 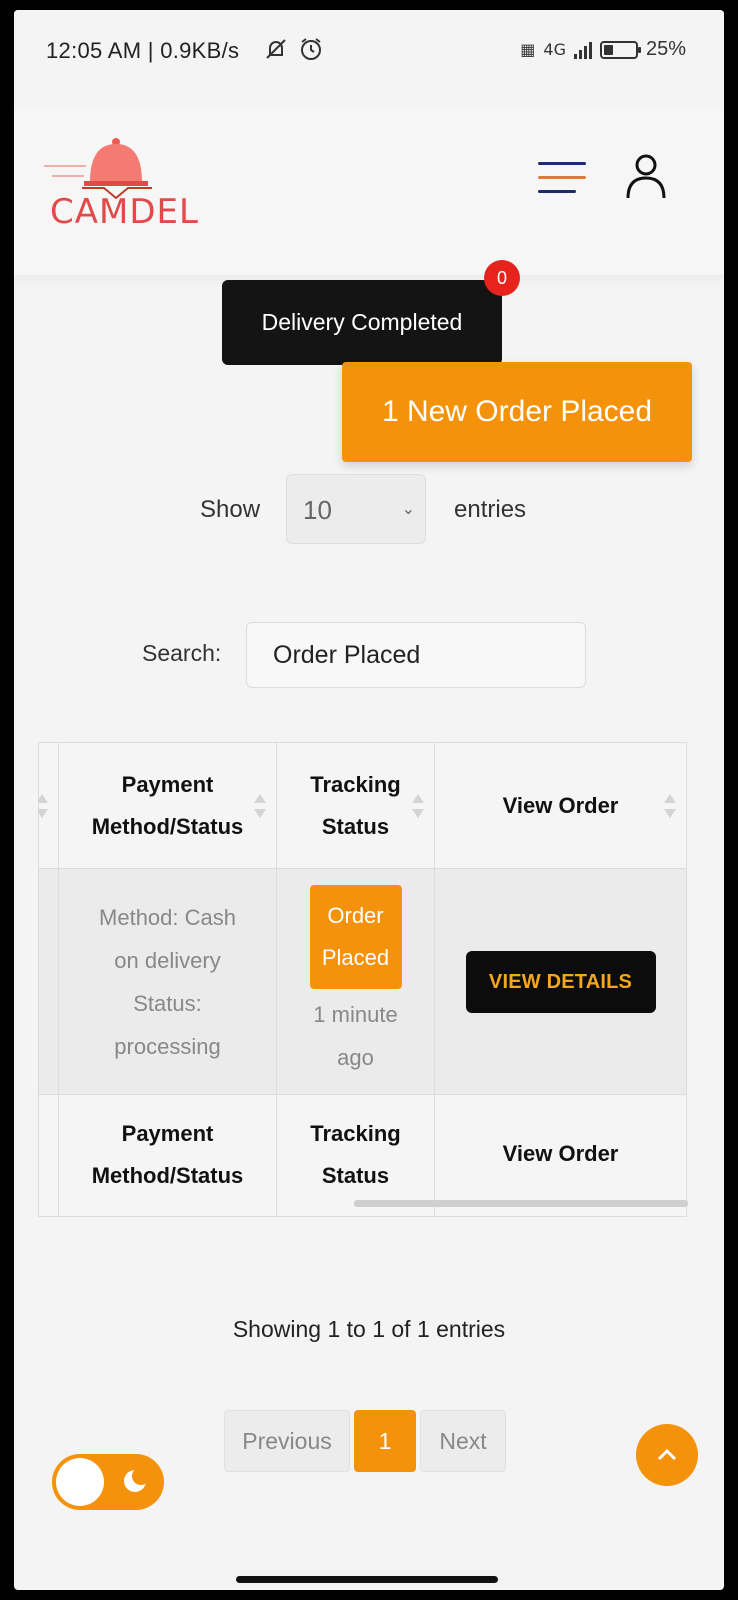 I want to click on theme-toggle, so click(x=108, y=1482).